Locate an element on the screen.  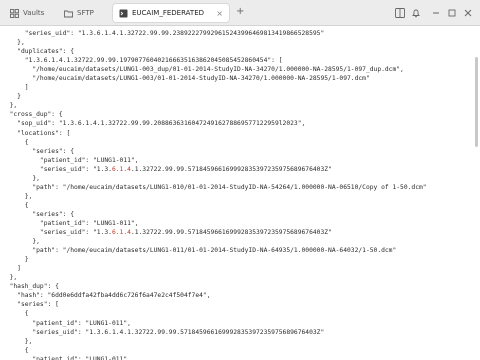
tab-eucaim-federated: EUCAIM_FEDERATED × is located at coordinates (171, 13).